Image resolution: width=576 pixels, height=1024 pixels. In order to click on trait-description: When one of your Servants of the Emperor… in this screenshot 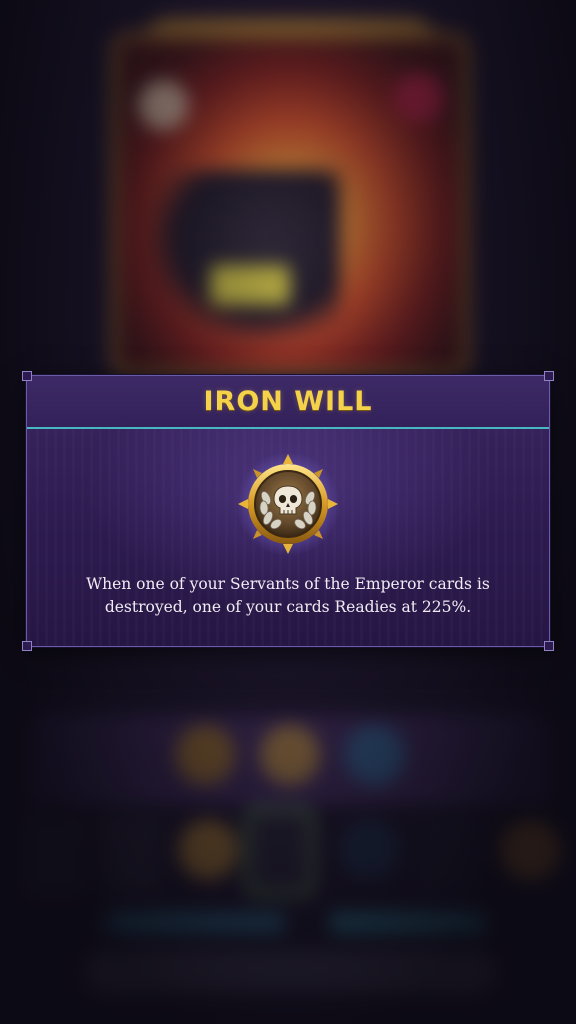, I will do `click(288, 595)`.